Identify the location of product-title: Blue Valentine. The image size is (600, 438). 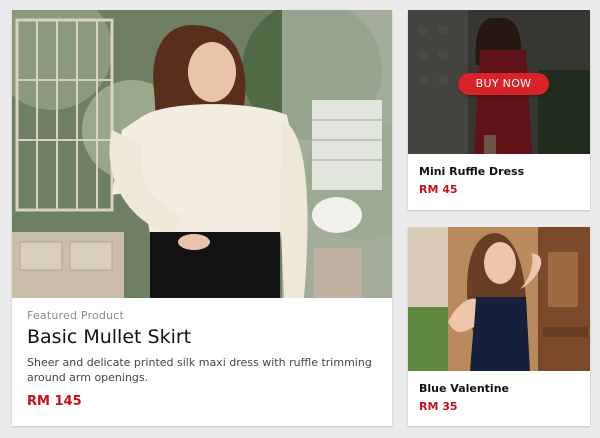
(464, 388).